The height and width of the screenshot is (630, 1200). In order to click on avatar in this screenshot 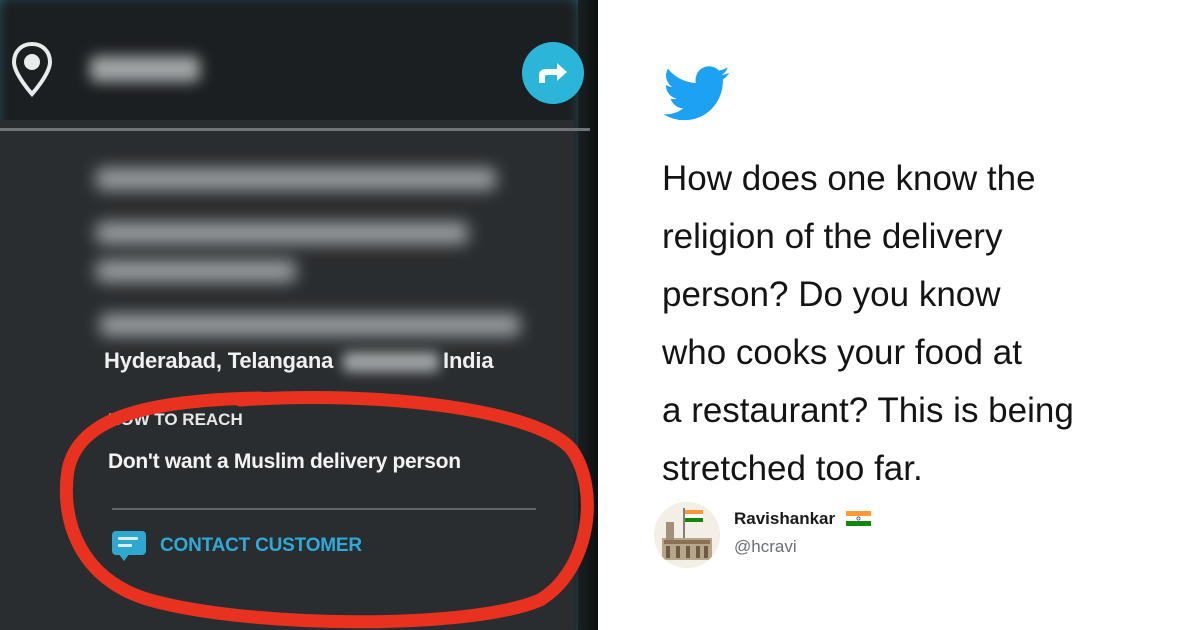, I will do `click(687, 535)`.